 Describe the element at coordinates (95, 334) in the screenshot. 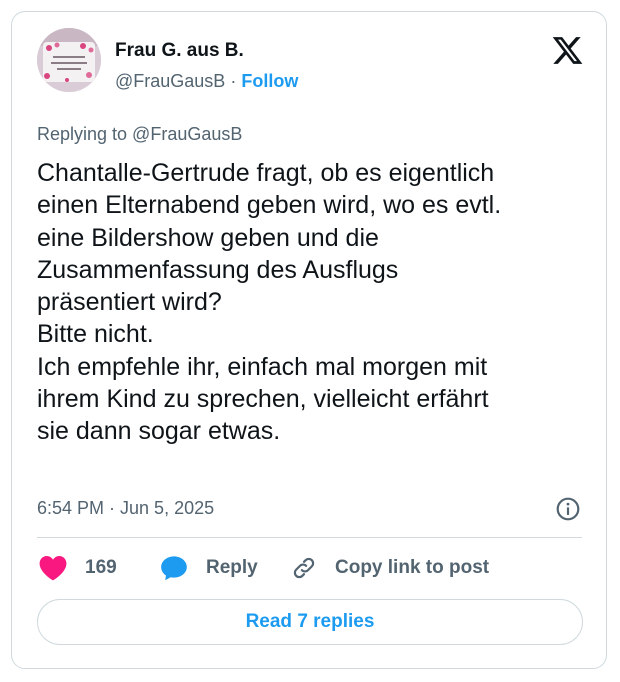

I see `post-body-line: Bitte nicht.` at that location.